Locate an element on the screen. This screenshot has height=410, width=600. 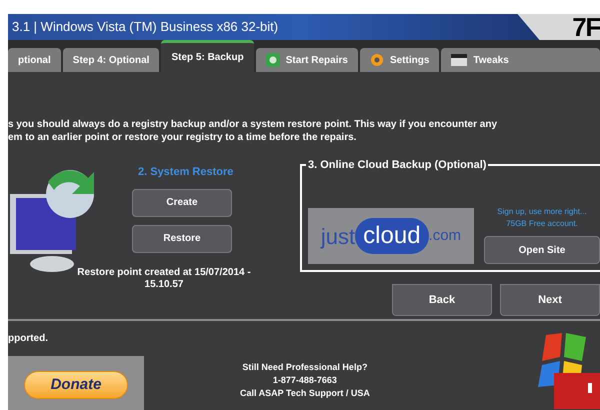
footer-text: pported. is located at coordinates (28, 339).